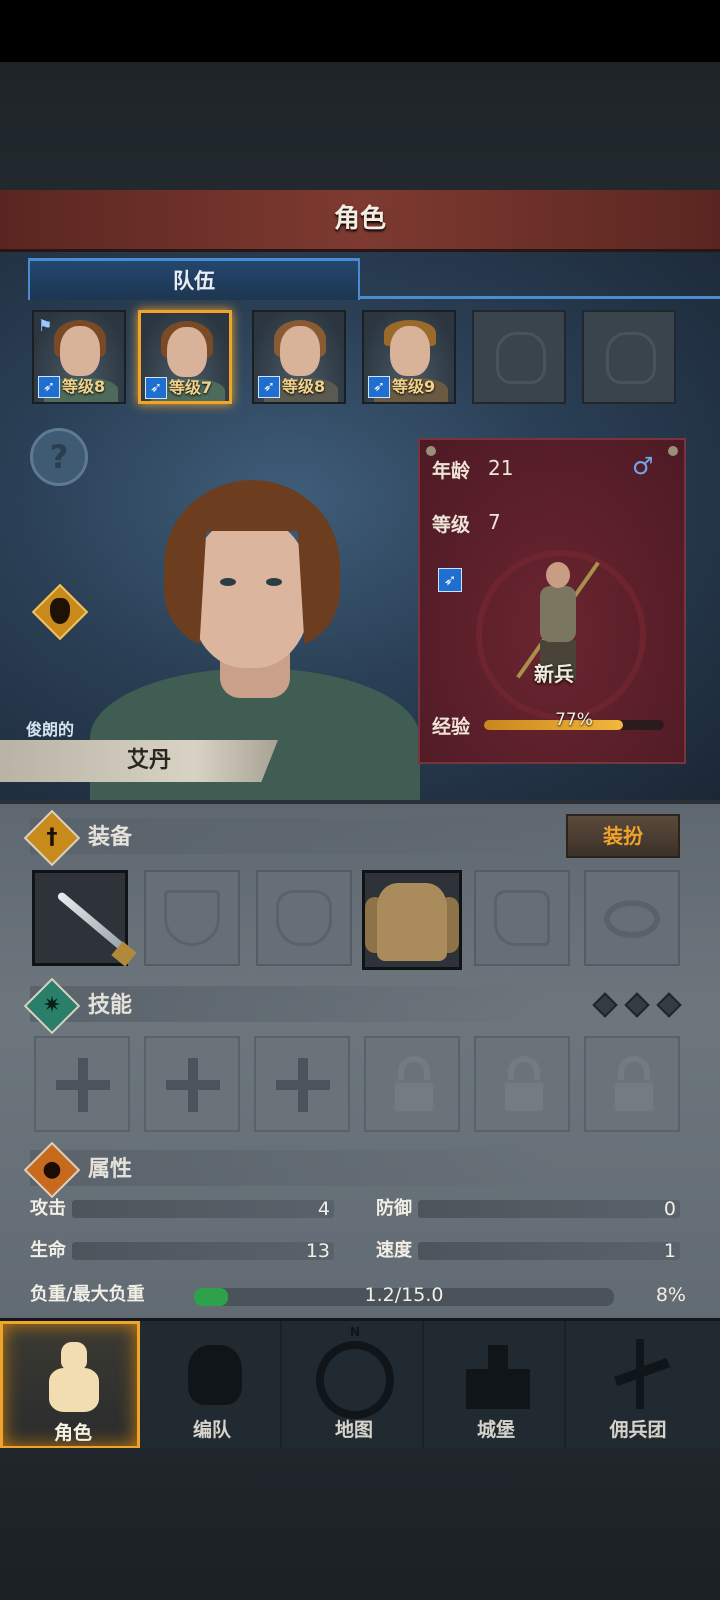 The image size is (720, 1600). Describe the element at coordinates (451, 727) in the screenshot. I see `xp-label: 经验` at that location.